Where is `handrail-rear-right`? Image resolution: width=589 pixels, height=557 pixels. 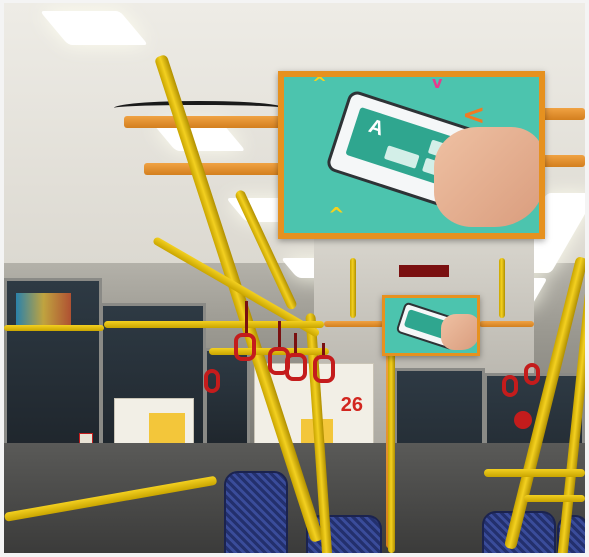
handrail-rear-right is located at coordinates (502, 288).